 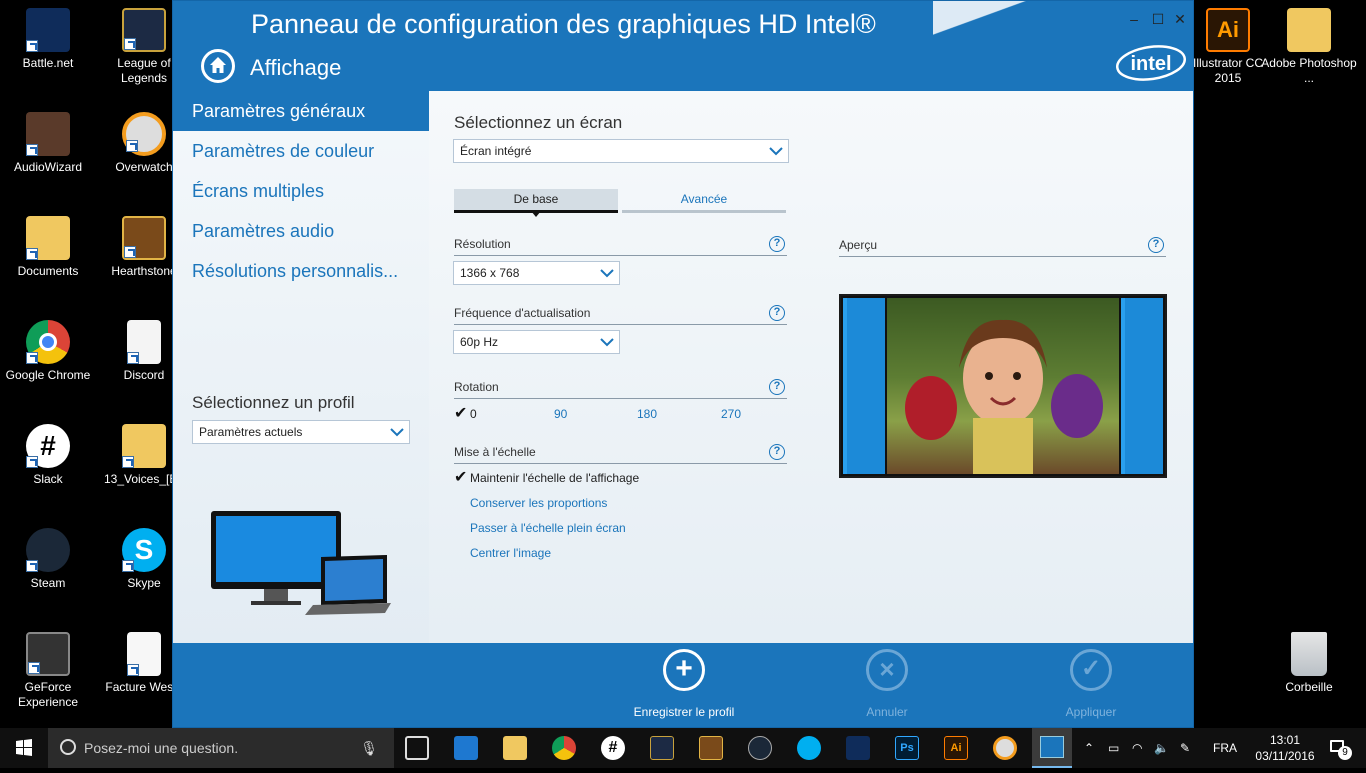 I want to click on recycle-bin-icon, so click(x=1309, y=654).